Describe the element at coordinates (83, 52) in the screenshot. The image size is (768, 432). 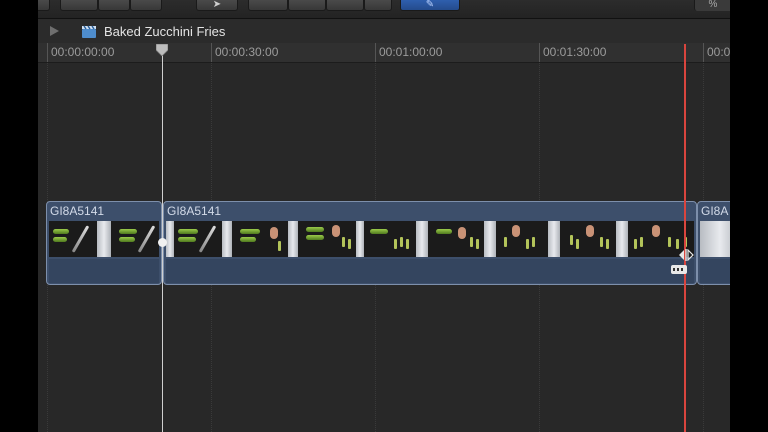
I see `ruler-label: 00:00:00:00` at that location.